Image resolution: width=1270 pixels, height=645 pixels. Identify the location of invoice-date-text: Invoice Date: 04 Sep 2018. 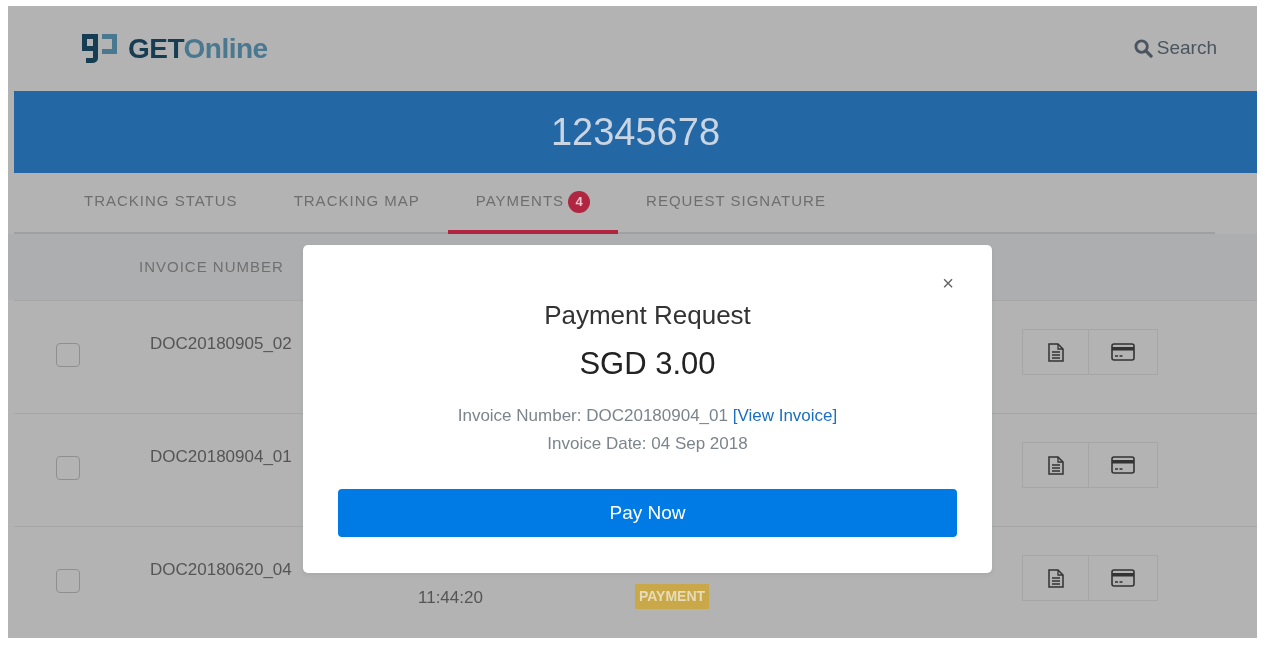
(647, 443).